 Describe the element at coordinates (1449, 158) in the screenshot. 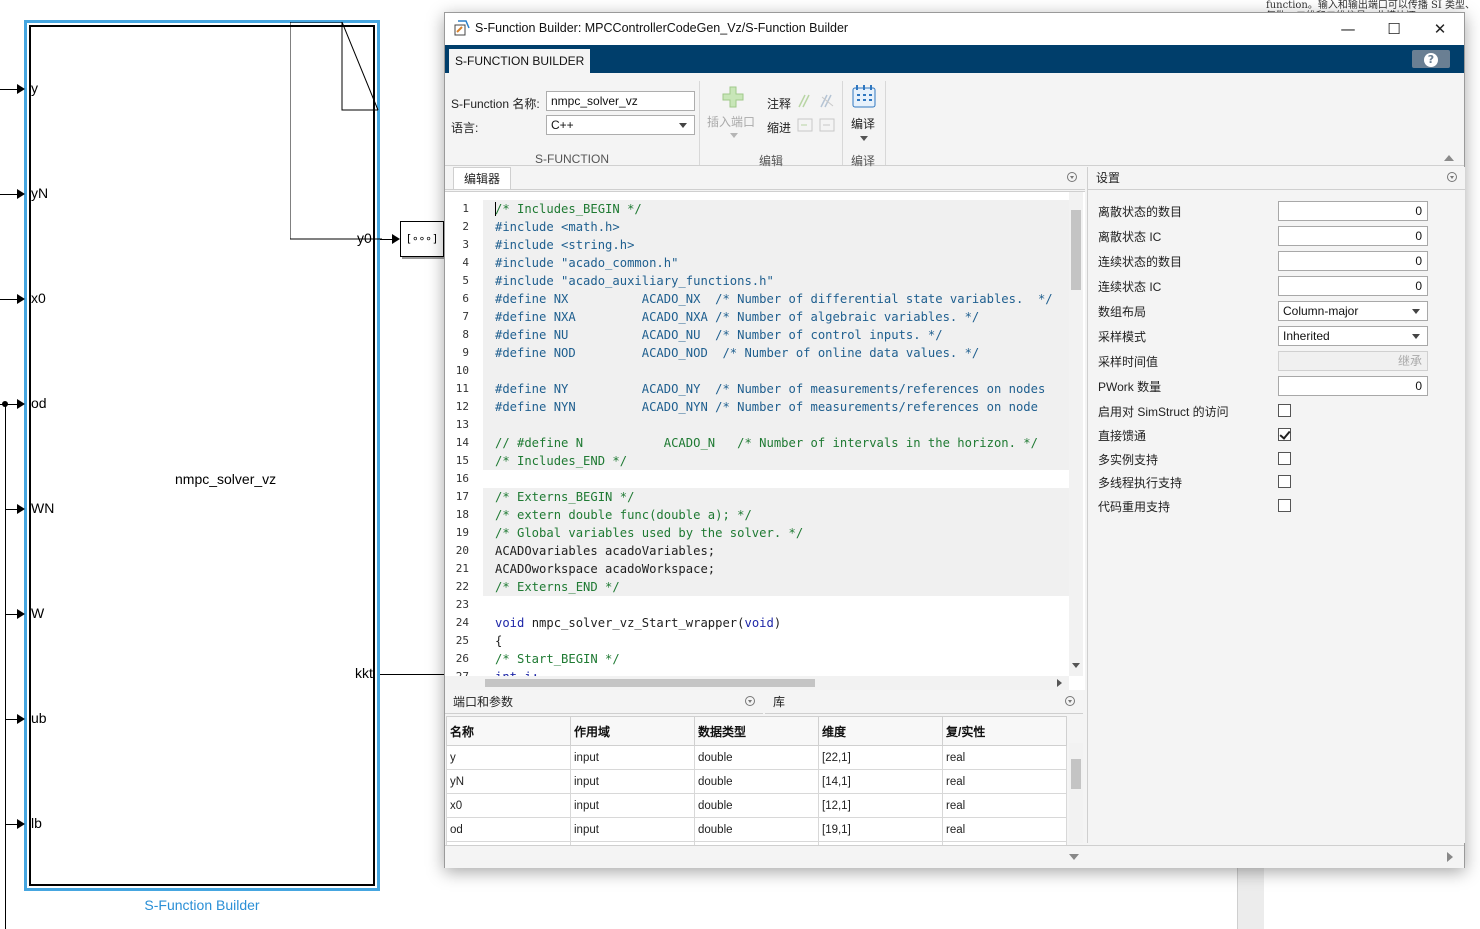

I see `collapse-ribbon-icon` at that location.